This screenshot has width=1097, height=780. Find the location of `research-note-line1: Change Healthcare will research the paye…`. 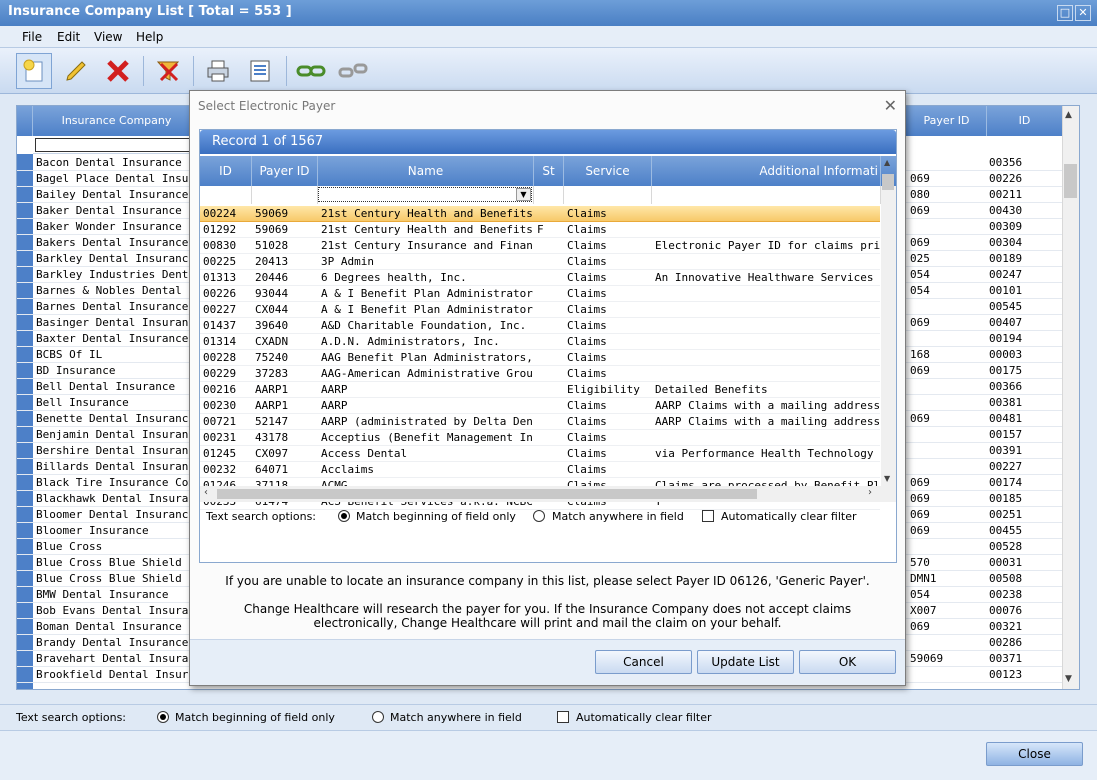

research-note-line1: Change Healthcare will research the paye… is located at coordinates (547, 609).